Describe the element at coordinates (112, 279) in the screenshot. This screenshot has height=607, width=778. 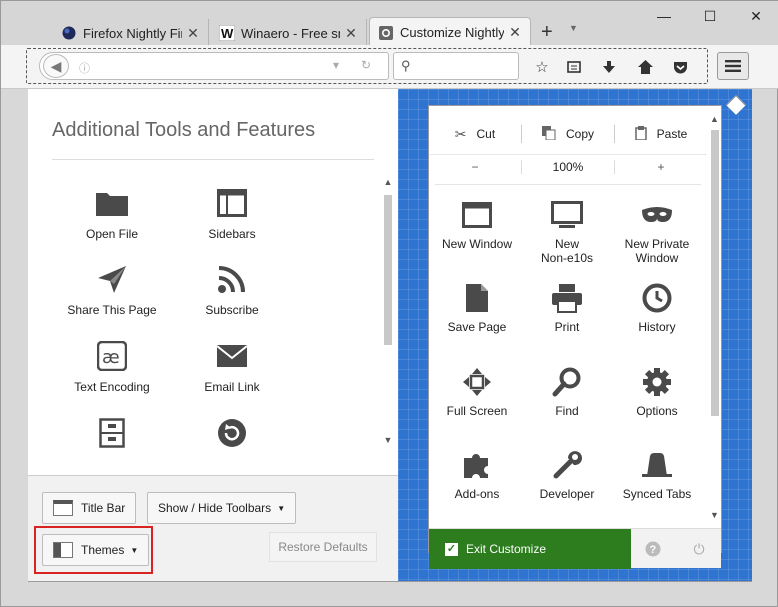
I see `share-paper-plane-icon` at that location.